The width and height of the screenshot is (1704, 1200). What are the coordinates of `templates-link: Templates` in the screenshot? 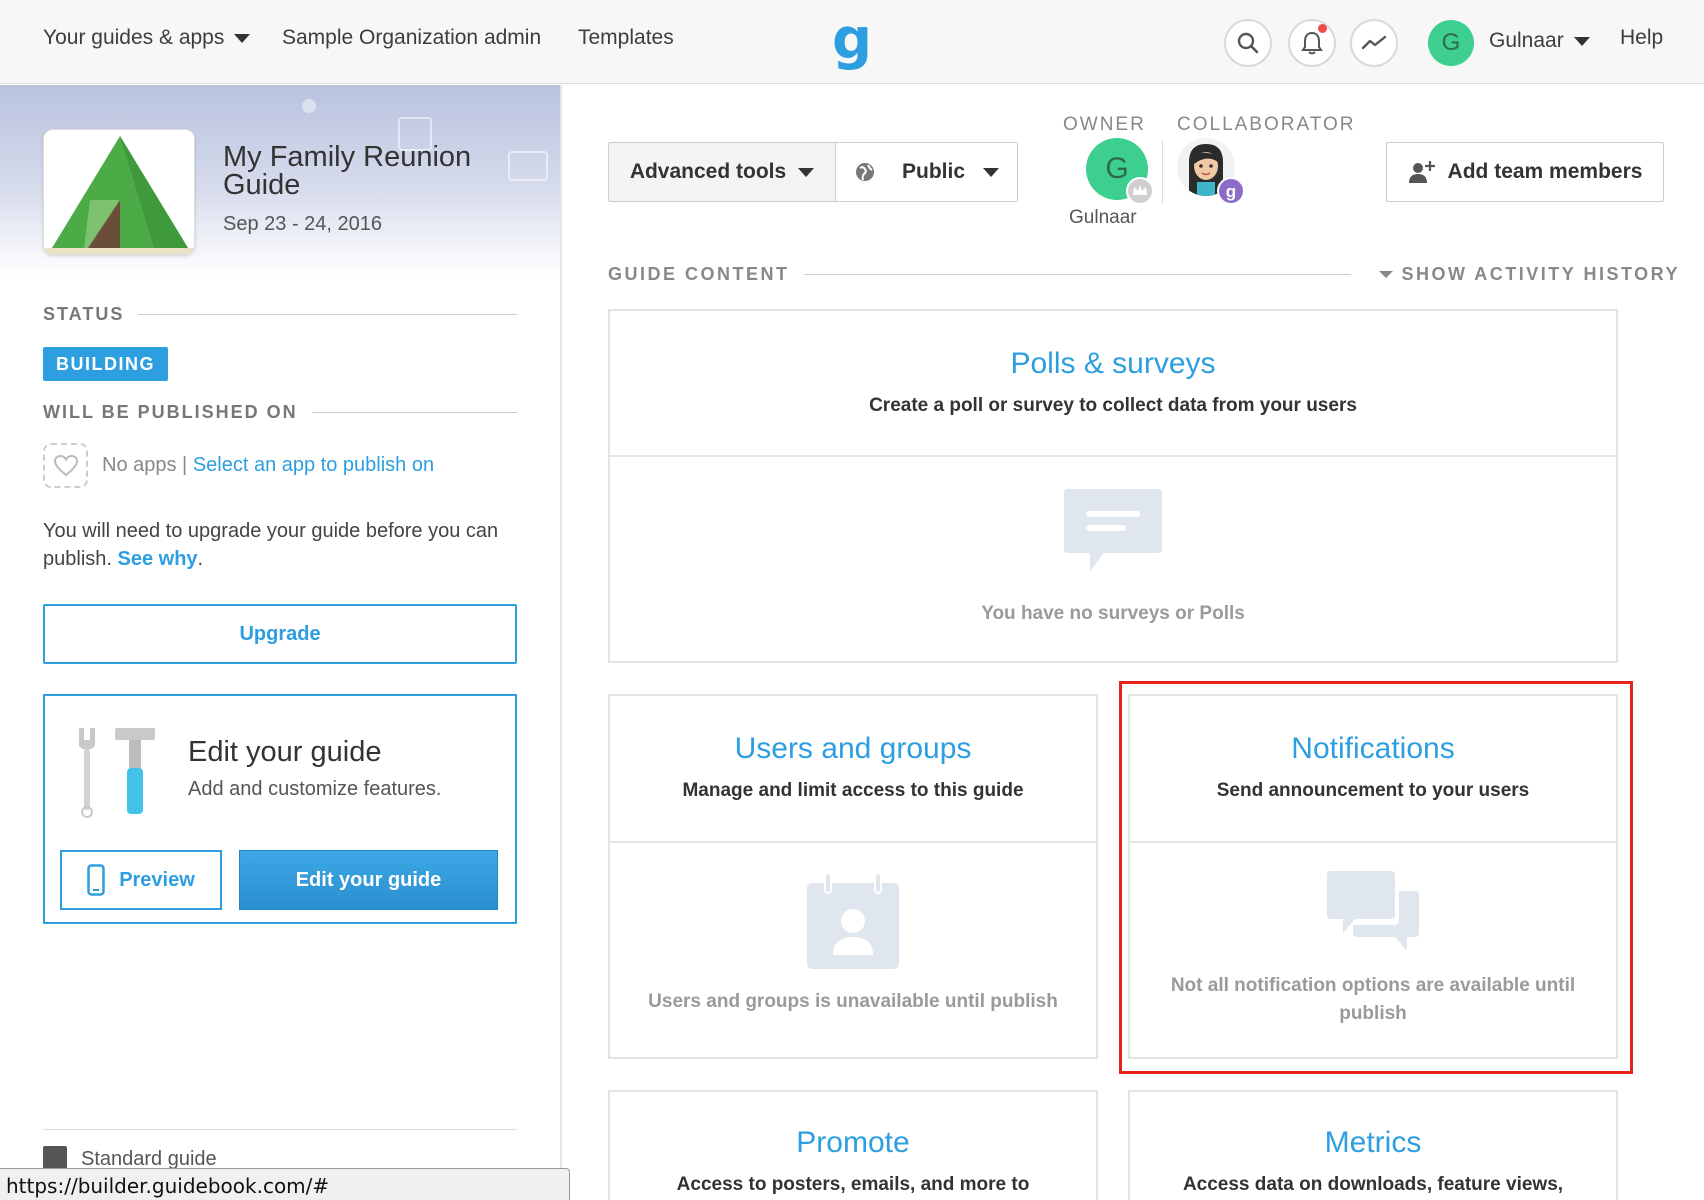 It's located at (626, 38).